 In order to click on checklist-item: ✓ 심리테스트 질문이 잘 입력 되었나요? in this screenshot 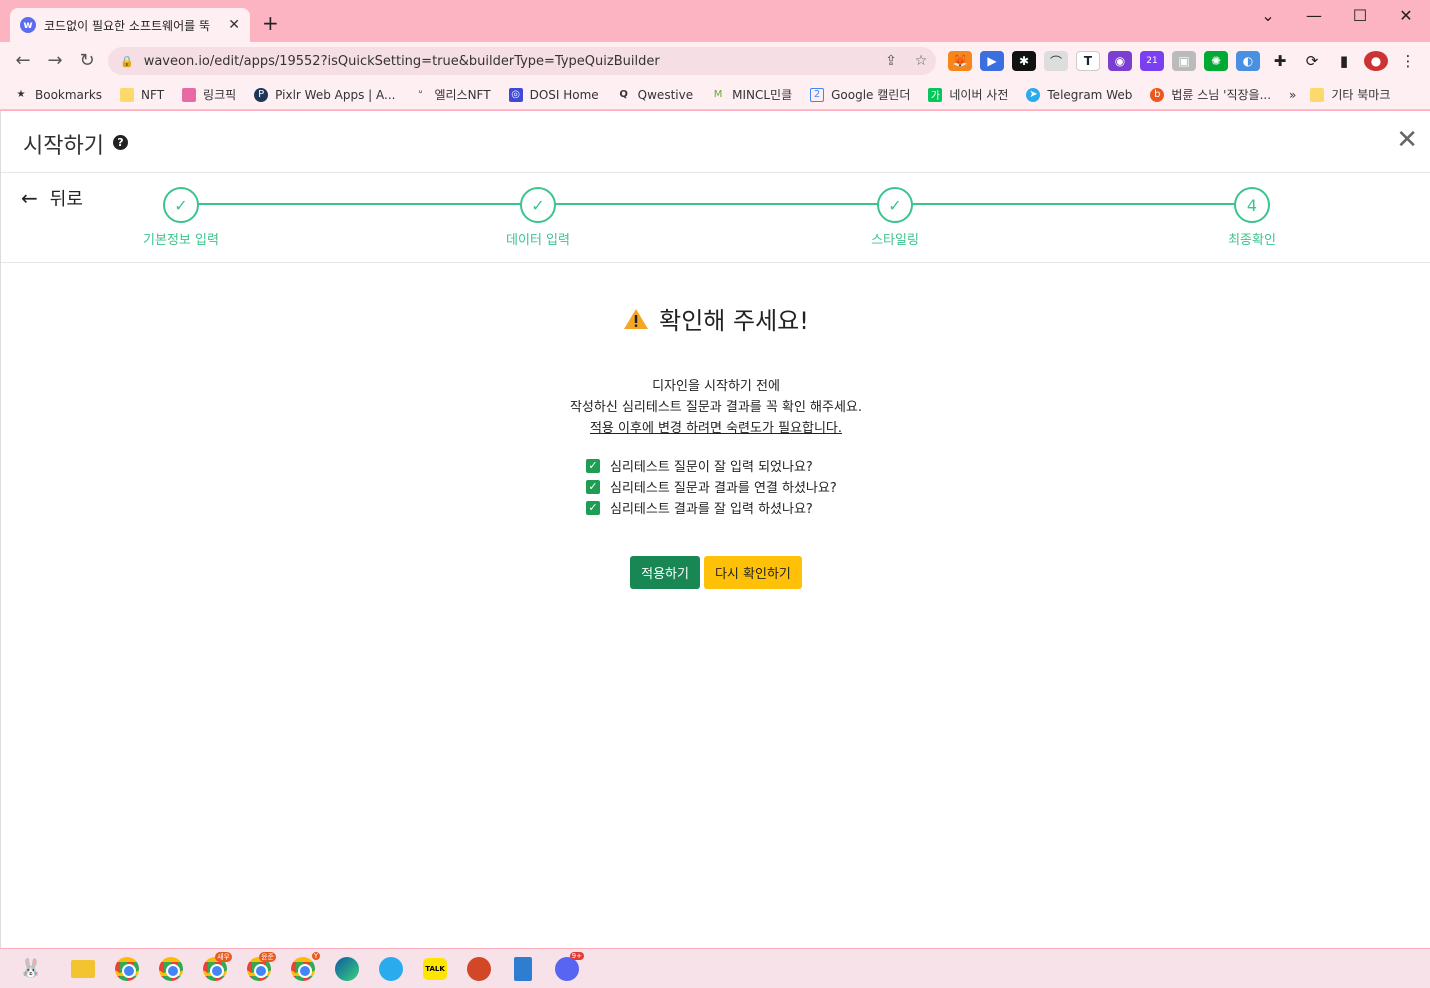, I will do `click(716, 465)`.